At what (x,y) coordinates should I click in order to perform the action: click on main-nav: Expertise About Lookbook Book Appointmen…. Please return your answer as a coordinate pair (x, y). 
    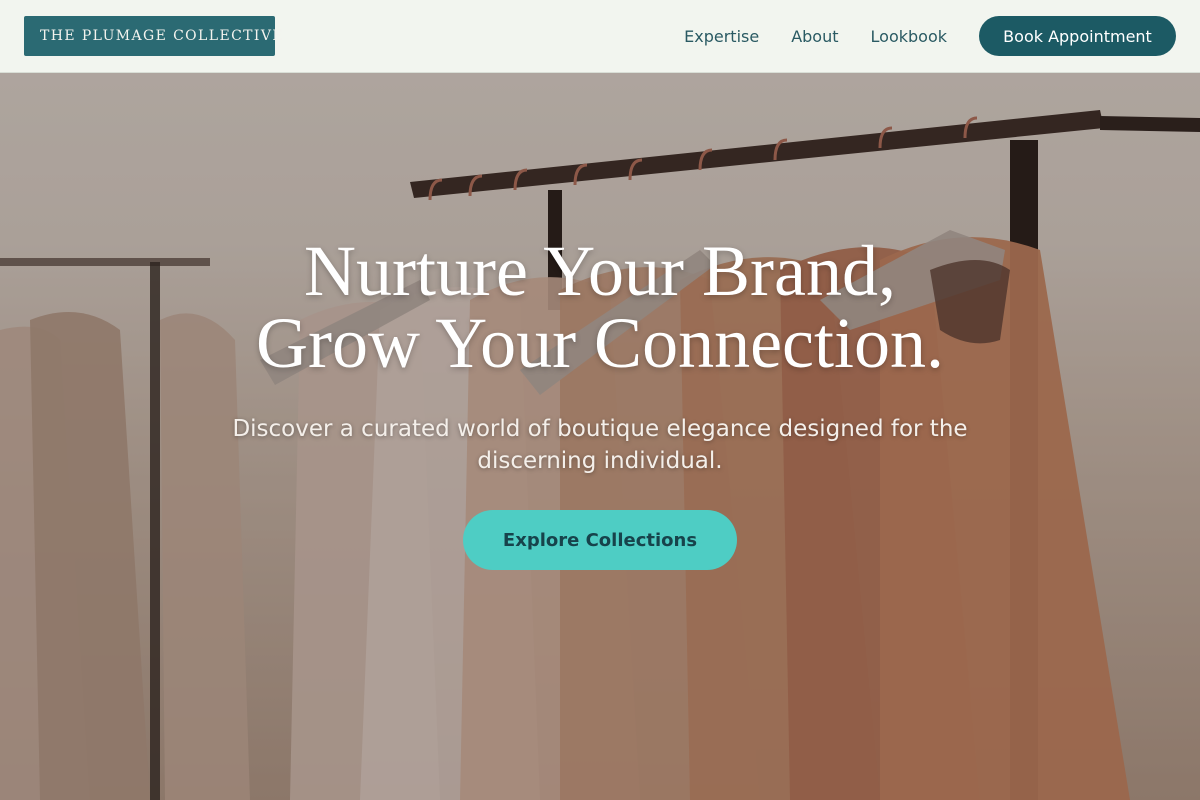
    Looking at the image, I should click on (930, 36).